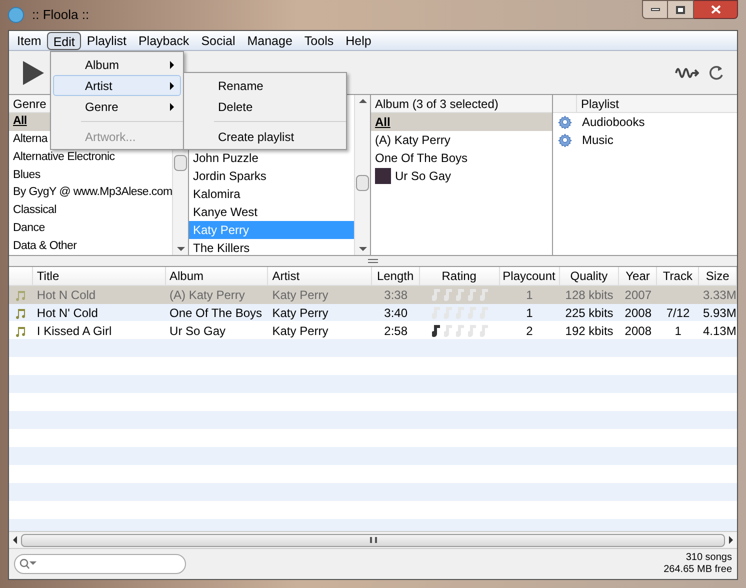 The width and height of the screenshot is (746, 588). I want to click on list-item: Blues, so click(90, 175).